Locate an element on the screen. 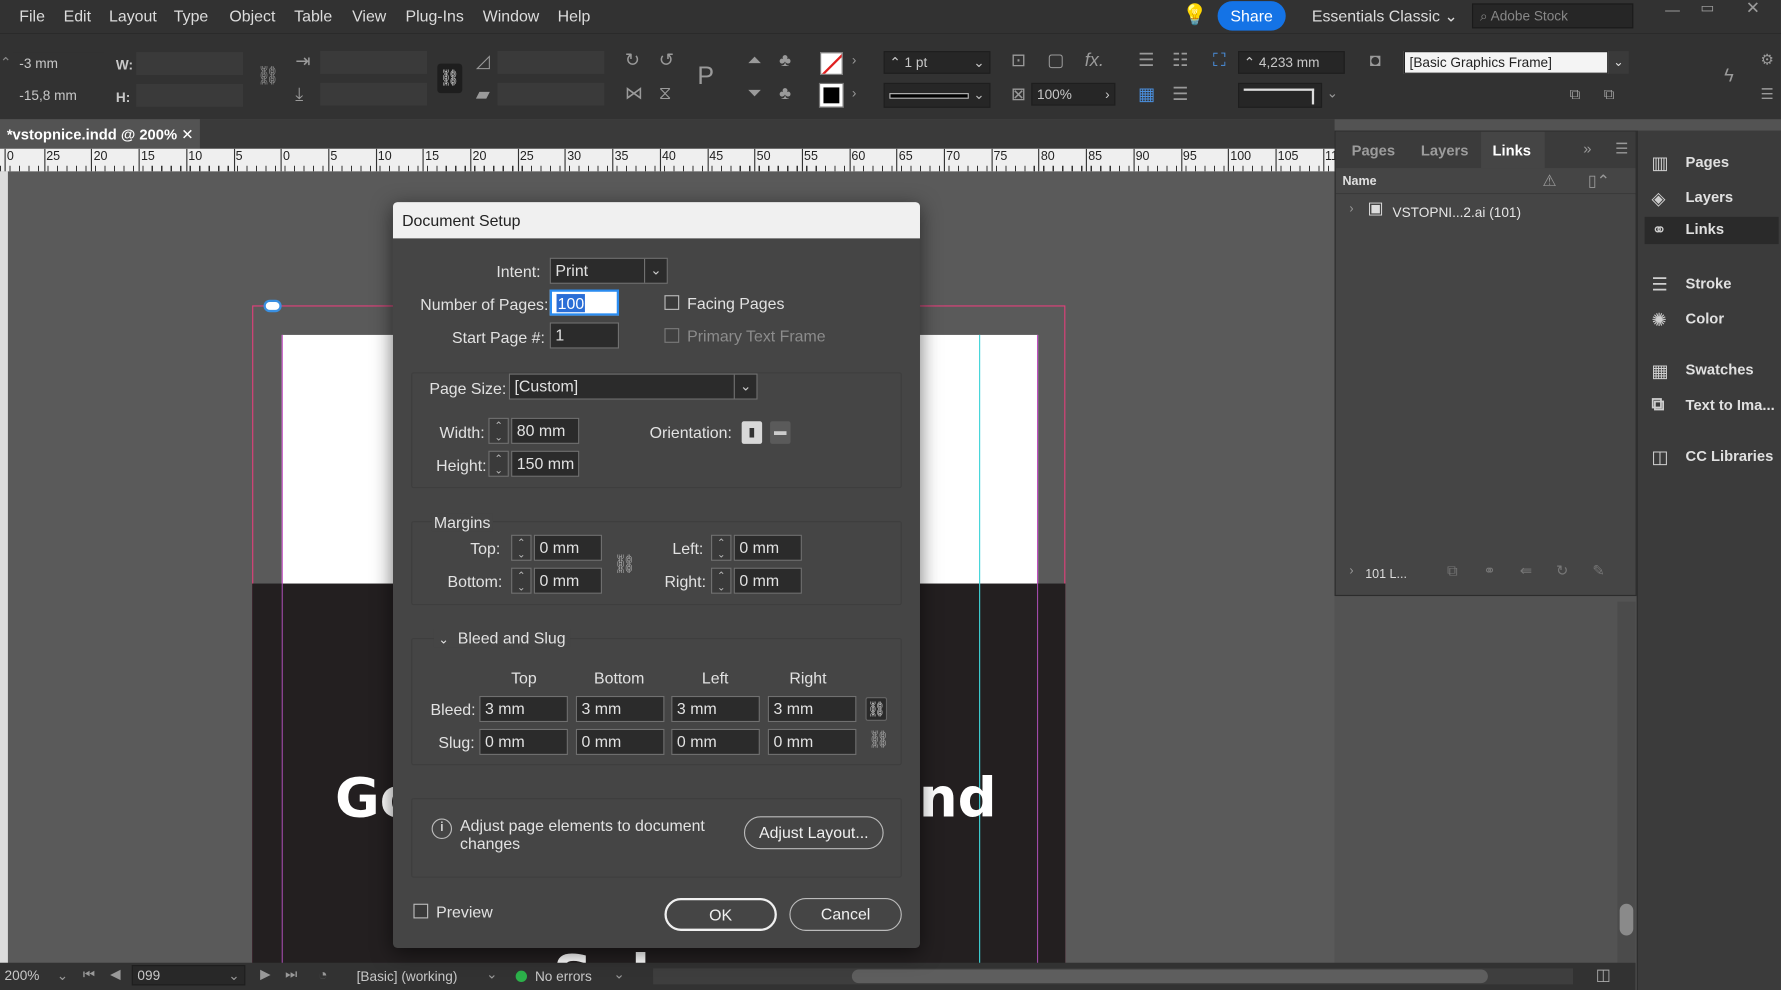 This screenshot has height=990, width=1781. height-input: 150 mm is located at coordinates (545, 463).